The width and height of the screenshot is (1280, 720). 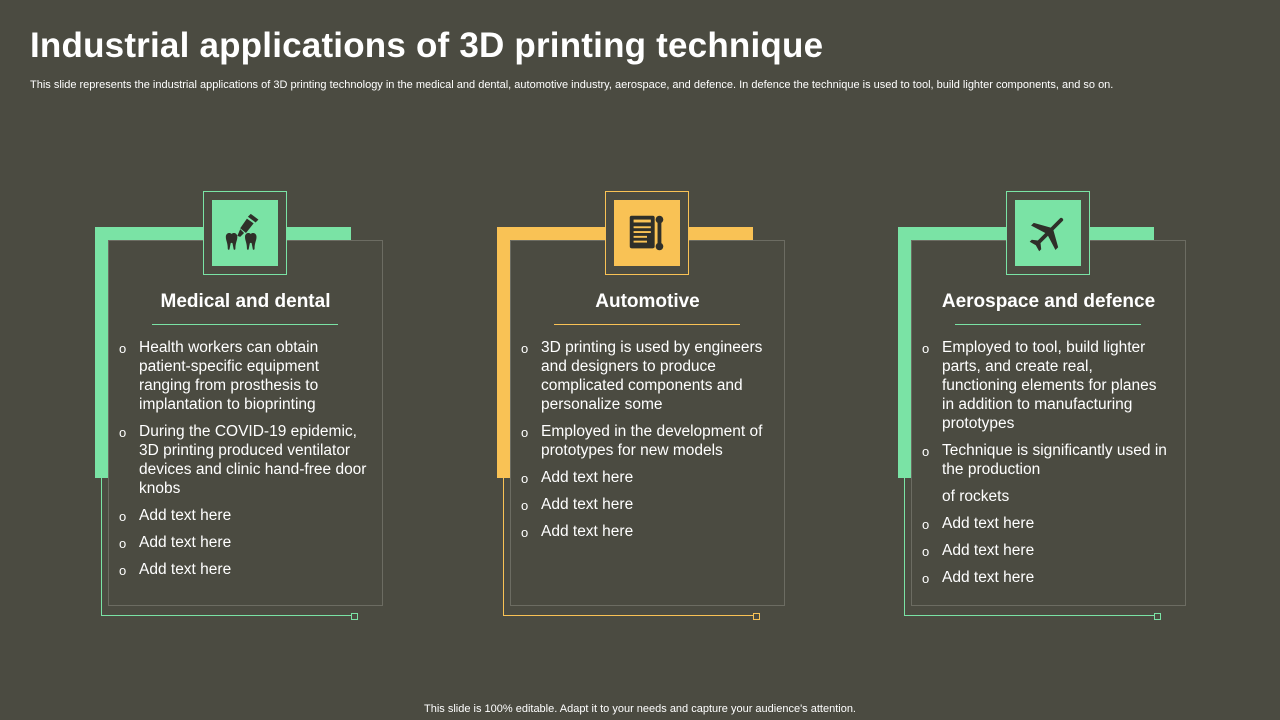 What do you see at coordinates (1048, 301) in the screenshot?
I see `card-title: Aerospace and defence` at bounding box center [1048, 301].